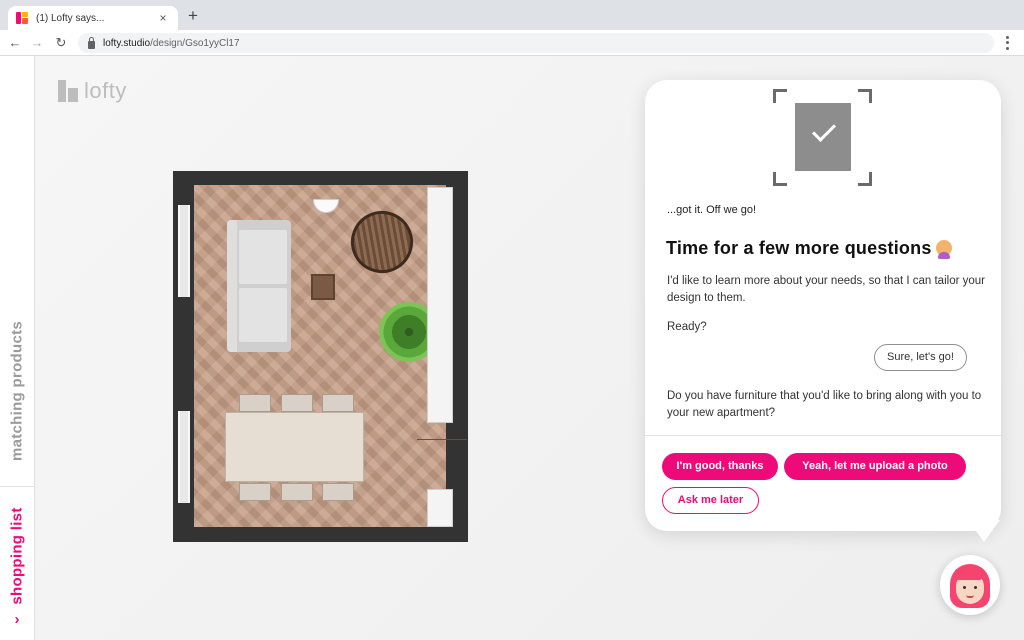  I want to click on option-ask-later-button: Ask me later, so click(710, 500).